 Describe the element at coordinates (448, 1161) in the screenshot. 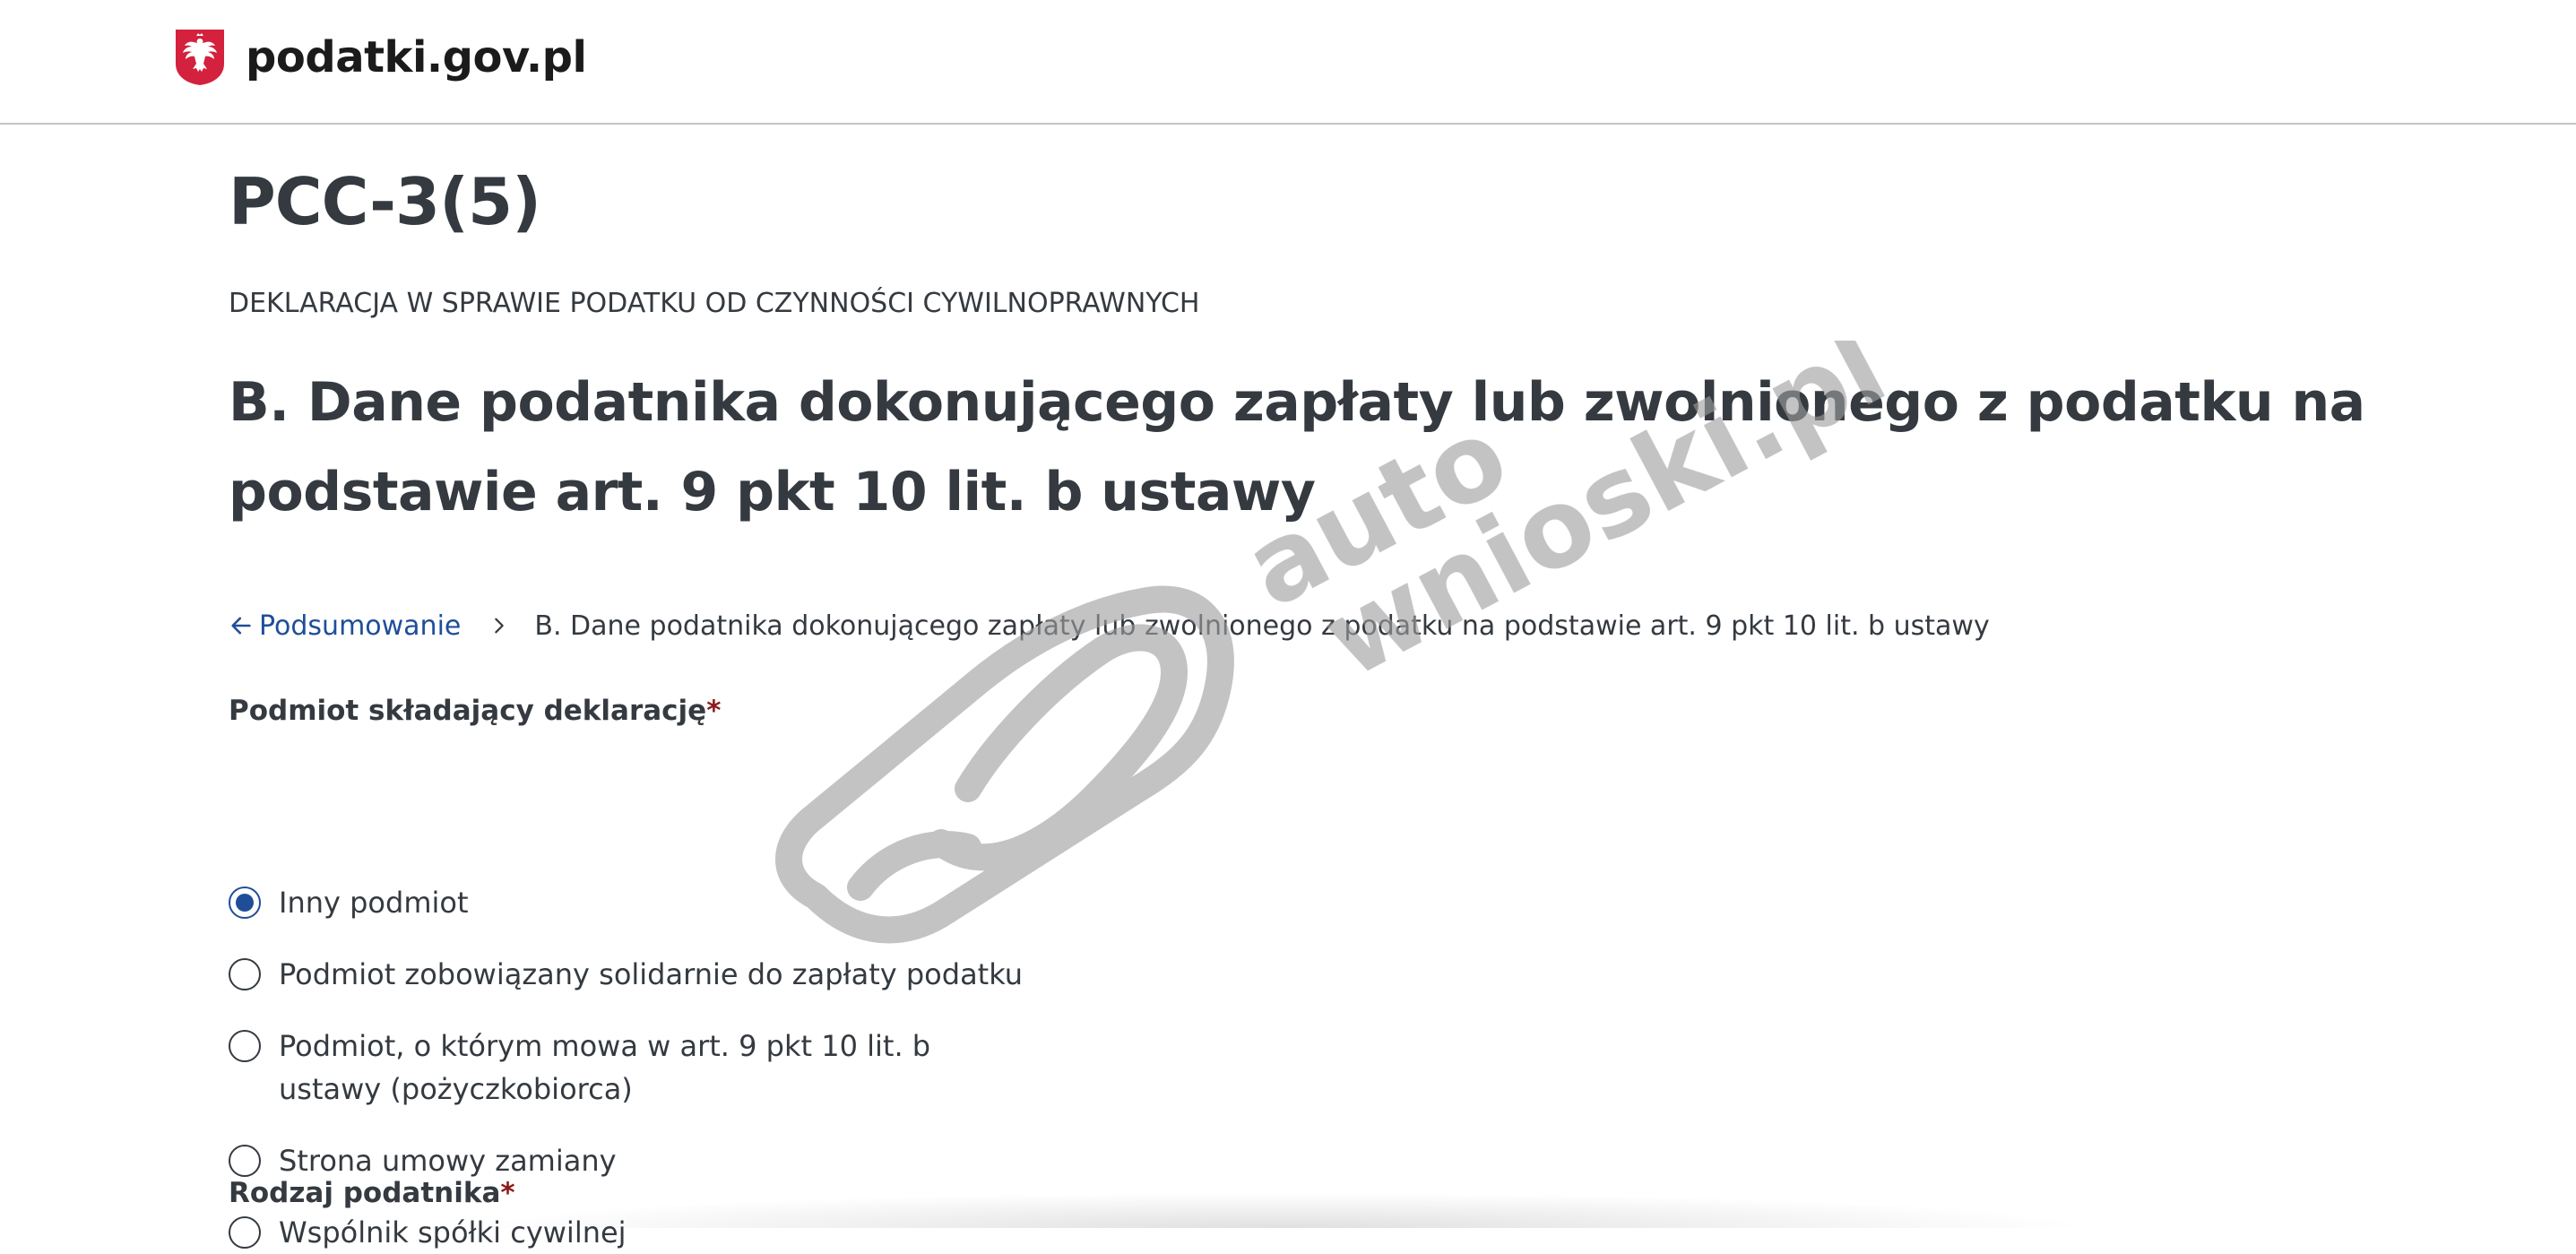

I see `radio-option-label: Strona umowy zamiany` at that location.